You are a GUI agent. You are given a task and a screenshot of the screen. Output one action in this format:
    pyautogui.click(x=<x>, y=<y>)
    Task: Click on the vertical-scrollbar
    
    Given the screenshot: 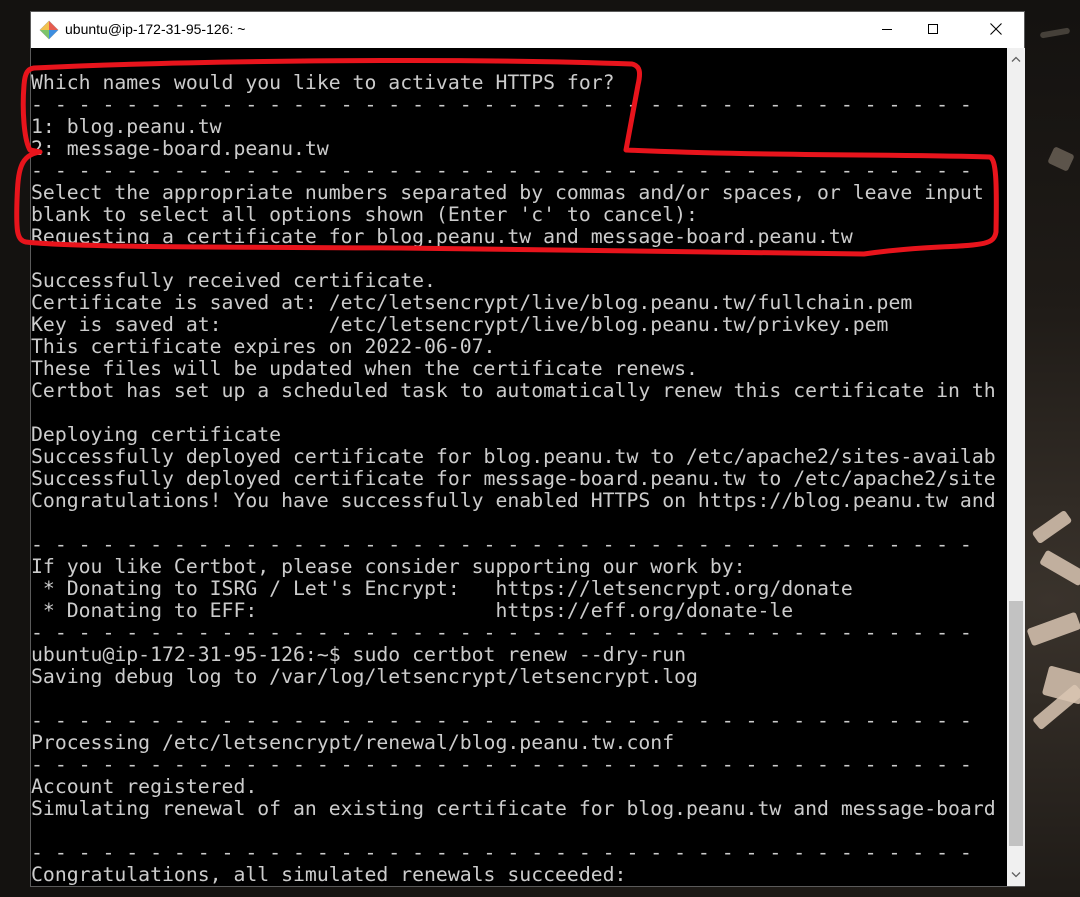 What is the action you would take?
    pyautogui.click(x=1016, y=467)
    